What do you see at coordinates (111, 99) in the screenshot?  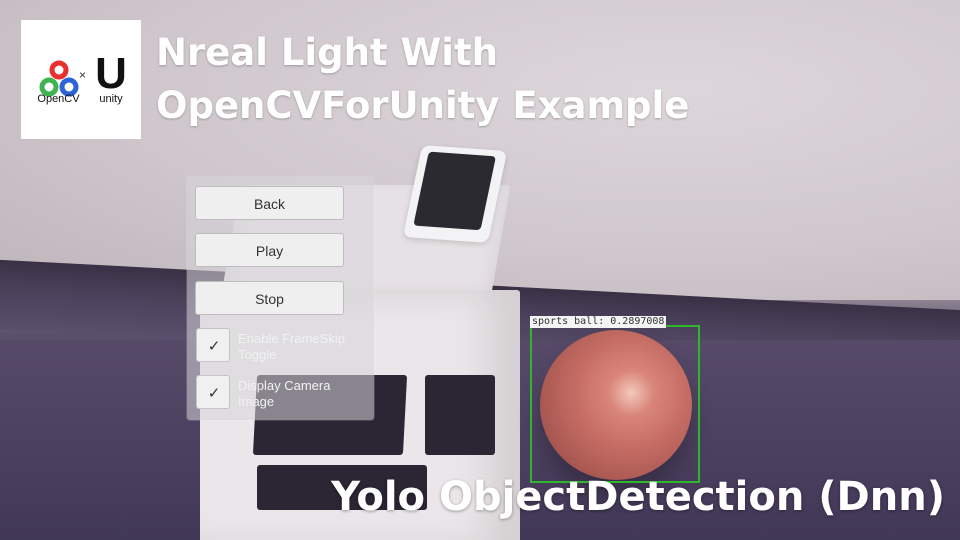 I see `unity-logo-text: unity` at bounding box center [111, 99].